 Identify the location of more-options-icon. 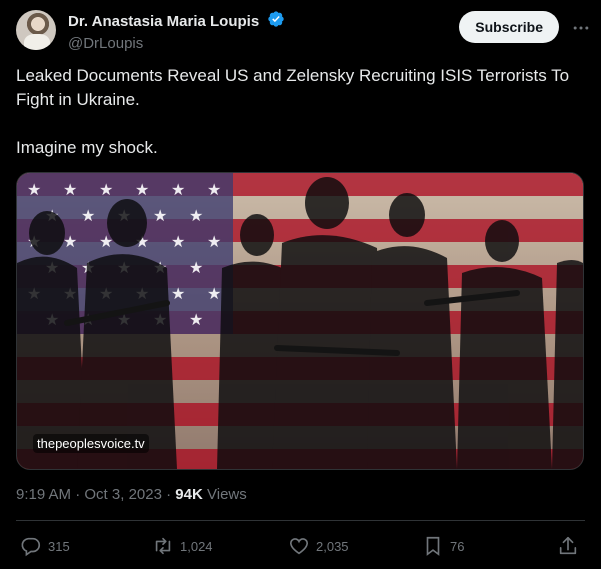
(581, 30).